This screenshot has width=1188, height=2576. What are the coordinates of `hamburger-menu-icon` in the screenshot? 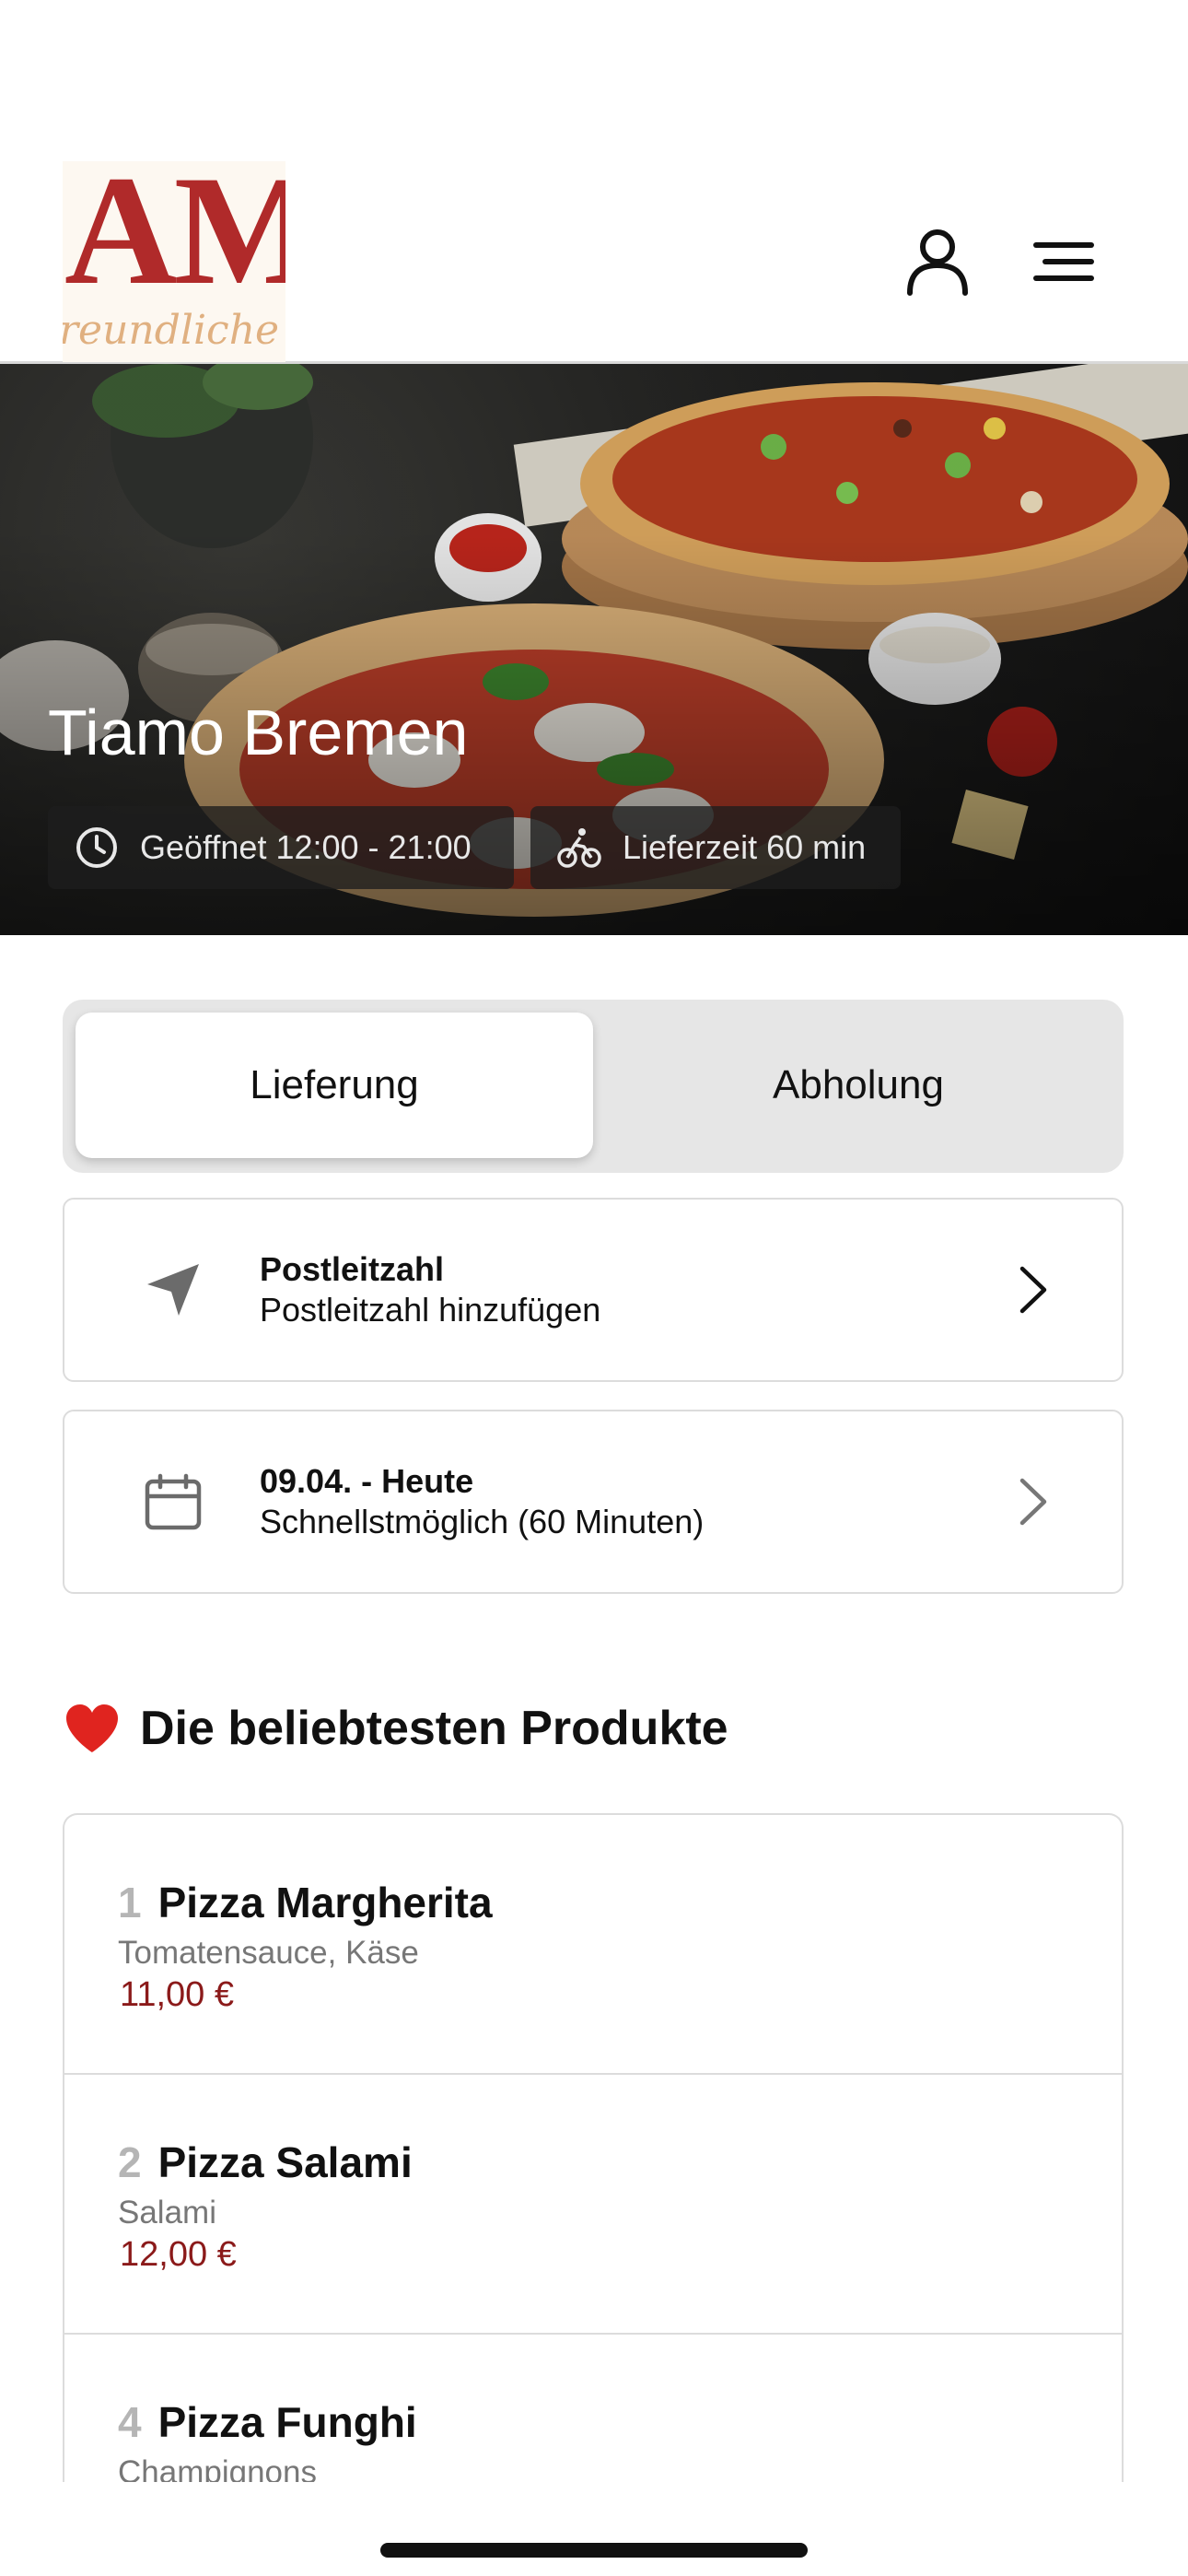 It's located at (1063, 261).